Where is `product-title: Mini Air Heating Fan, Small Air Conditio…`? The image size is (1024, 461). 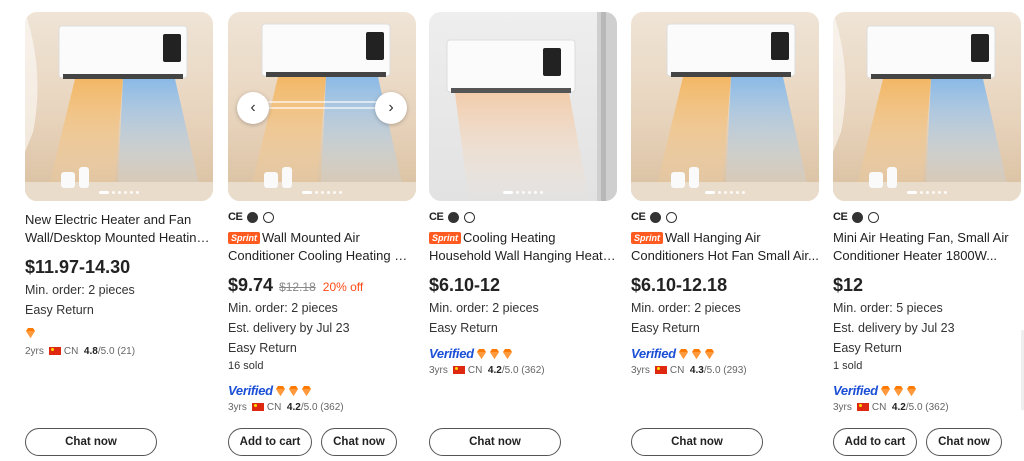 product-title: Mini Air Heating Fan, Small Air Conditio… is located at coordinates (927, 247).